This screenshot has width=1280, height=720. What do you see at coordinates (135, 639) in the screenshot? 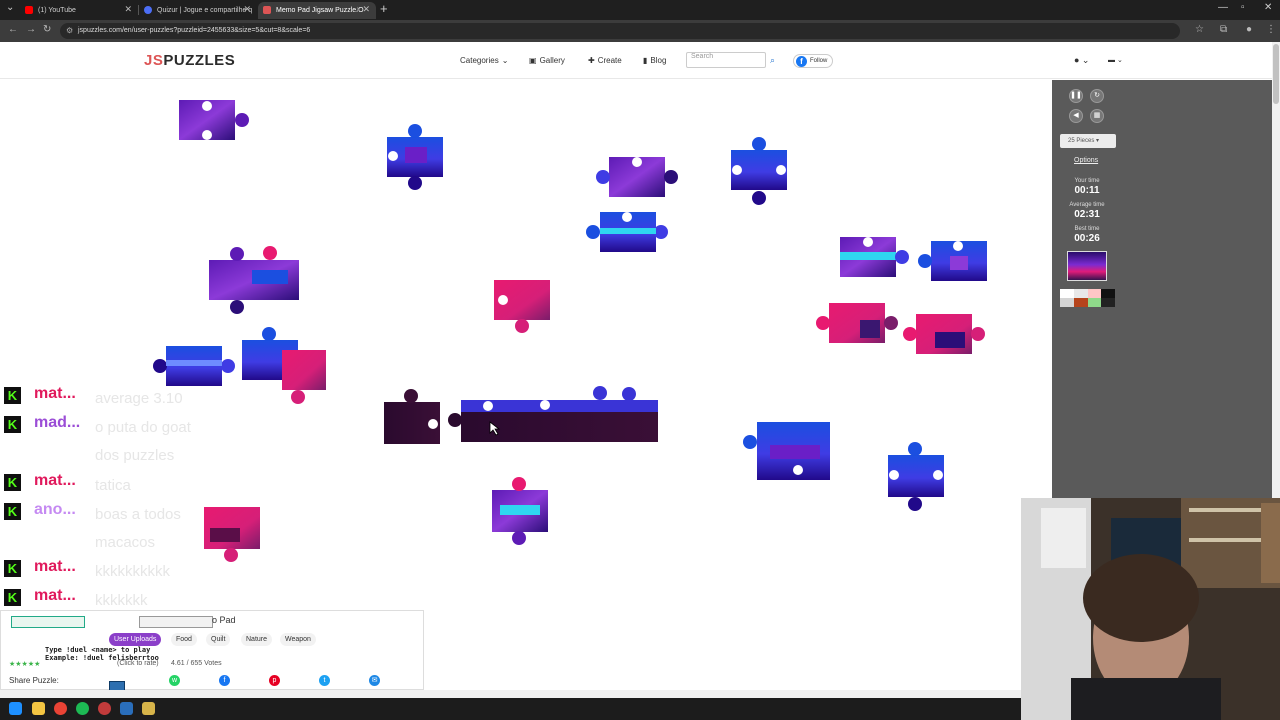
I see `category-badge: User Uploads` at bounding box center [135, 639].